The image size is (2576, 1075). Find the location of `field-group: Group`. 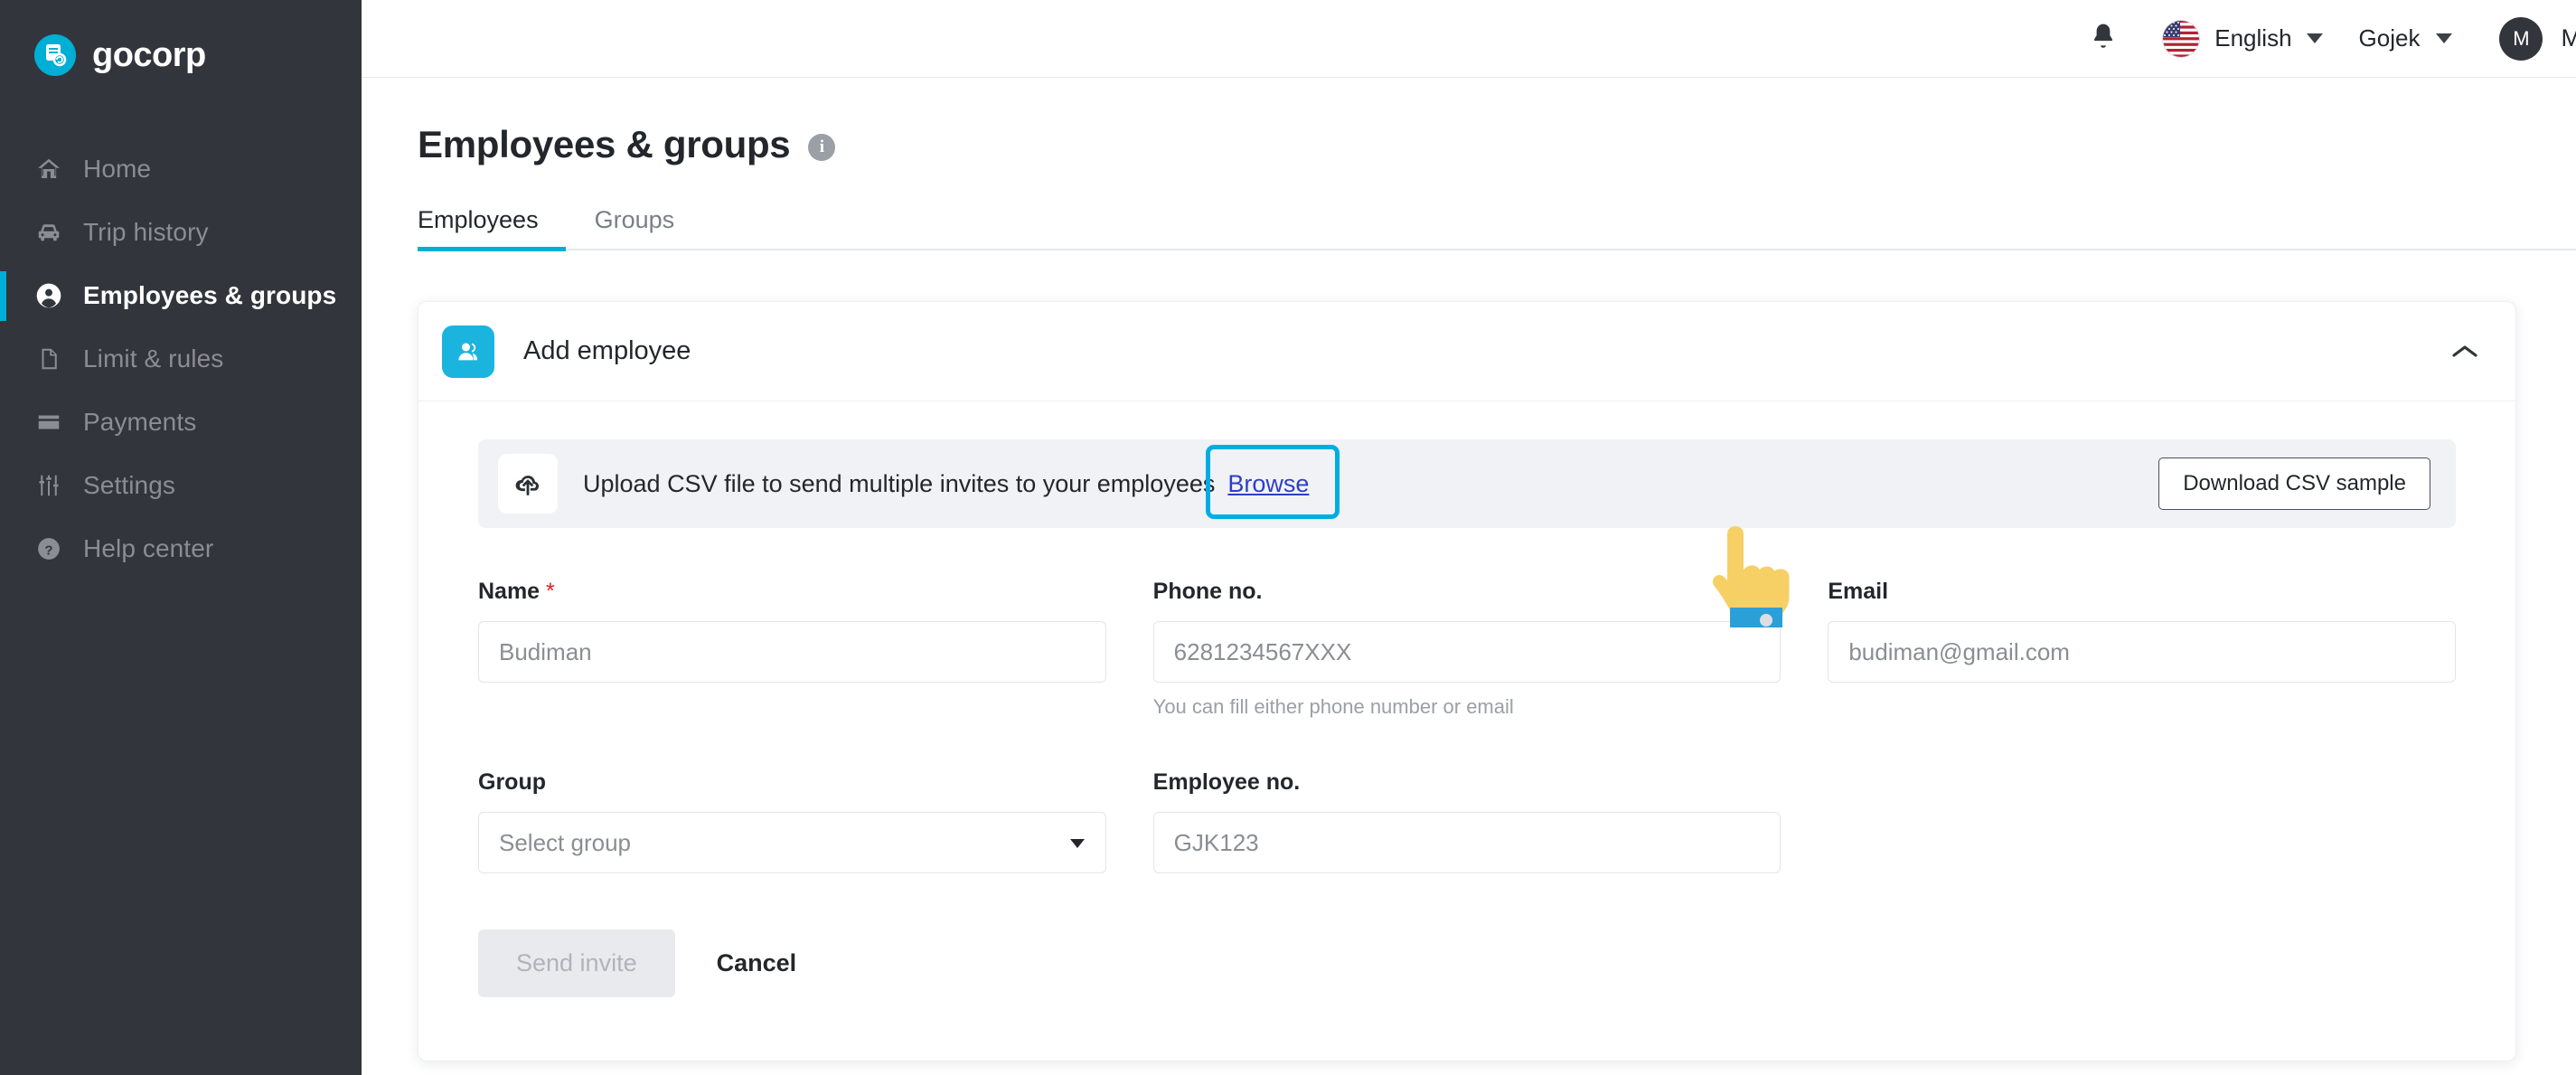

field-group: Group is located at coordinates (792, 821).